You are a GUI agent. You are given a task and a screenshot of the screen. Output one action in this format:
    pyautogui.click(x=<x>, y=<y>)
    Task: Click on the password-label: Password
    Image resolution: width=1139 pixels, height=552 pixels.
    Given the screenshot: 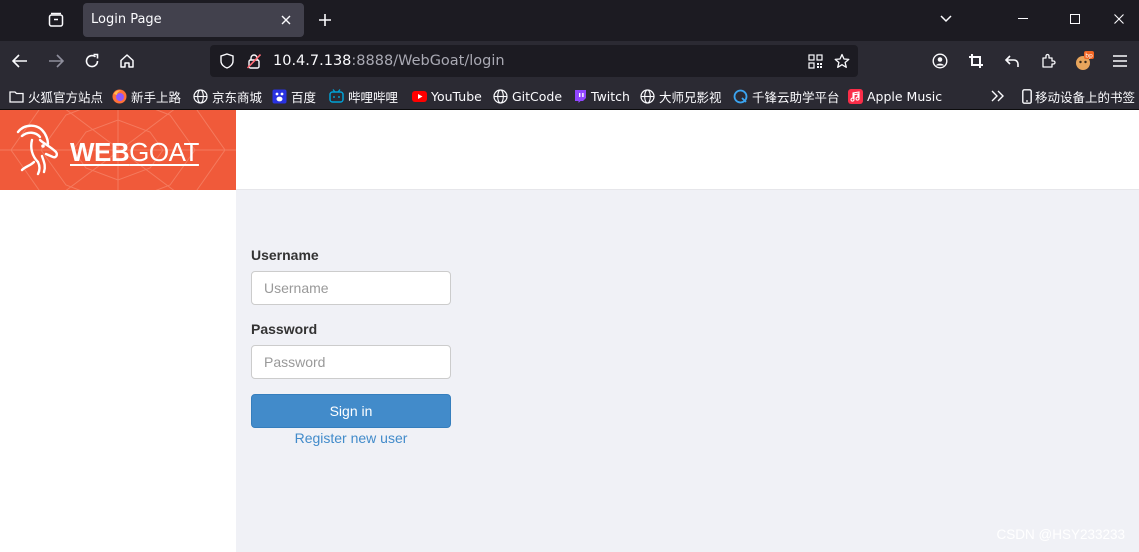 What is the action you would take?
    pyautogui.click(x=284, y=329)
    